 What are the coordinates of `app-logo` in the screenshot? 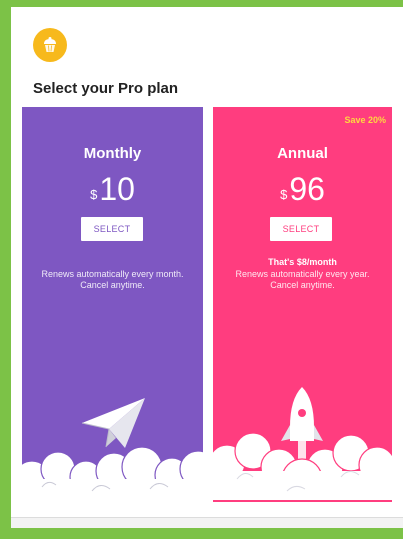 It's located at (50, 45).